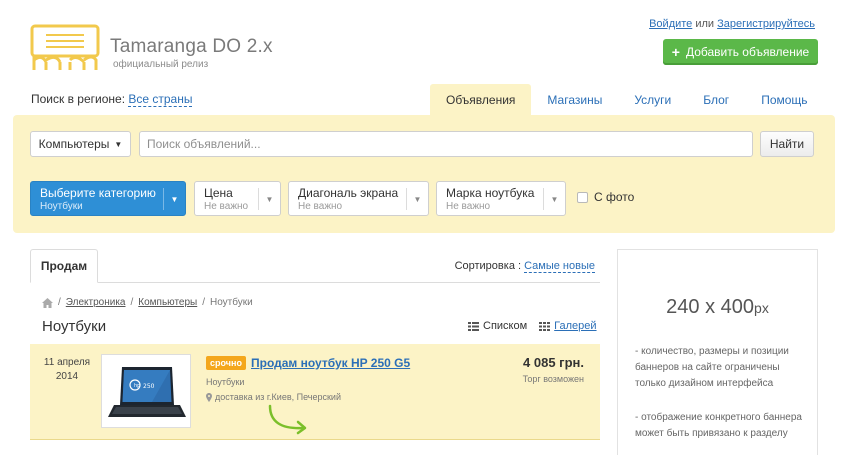 Image resolution: width=847 pixels, height=455 pixels. I want to click on view-switcher: Списком Галерей, so click(532, 326).